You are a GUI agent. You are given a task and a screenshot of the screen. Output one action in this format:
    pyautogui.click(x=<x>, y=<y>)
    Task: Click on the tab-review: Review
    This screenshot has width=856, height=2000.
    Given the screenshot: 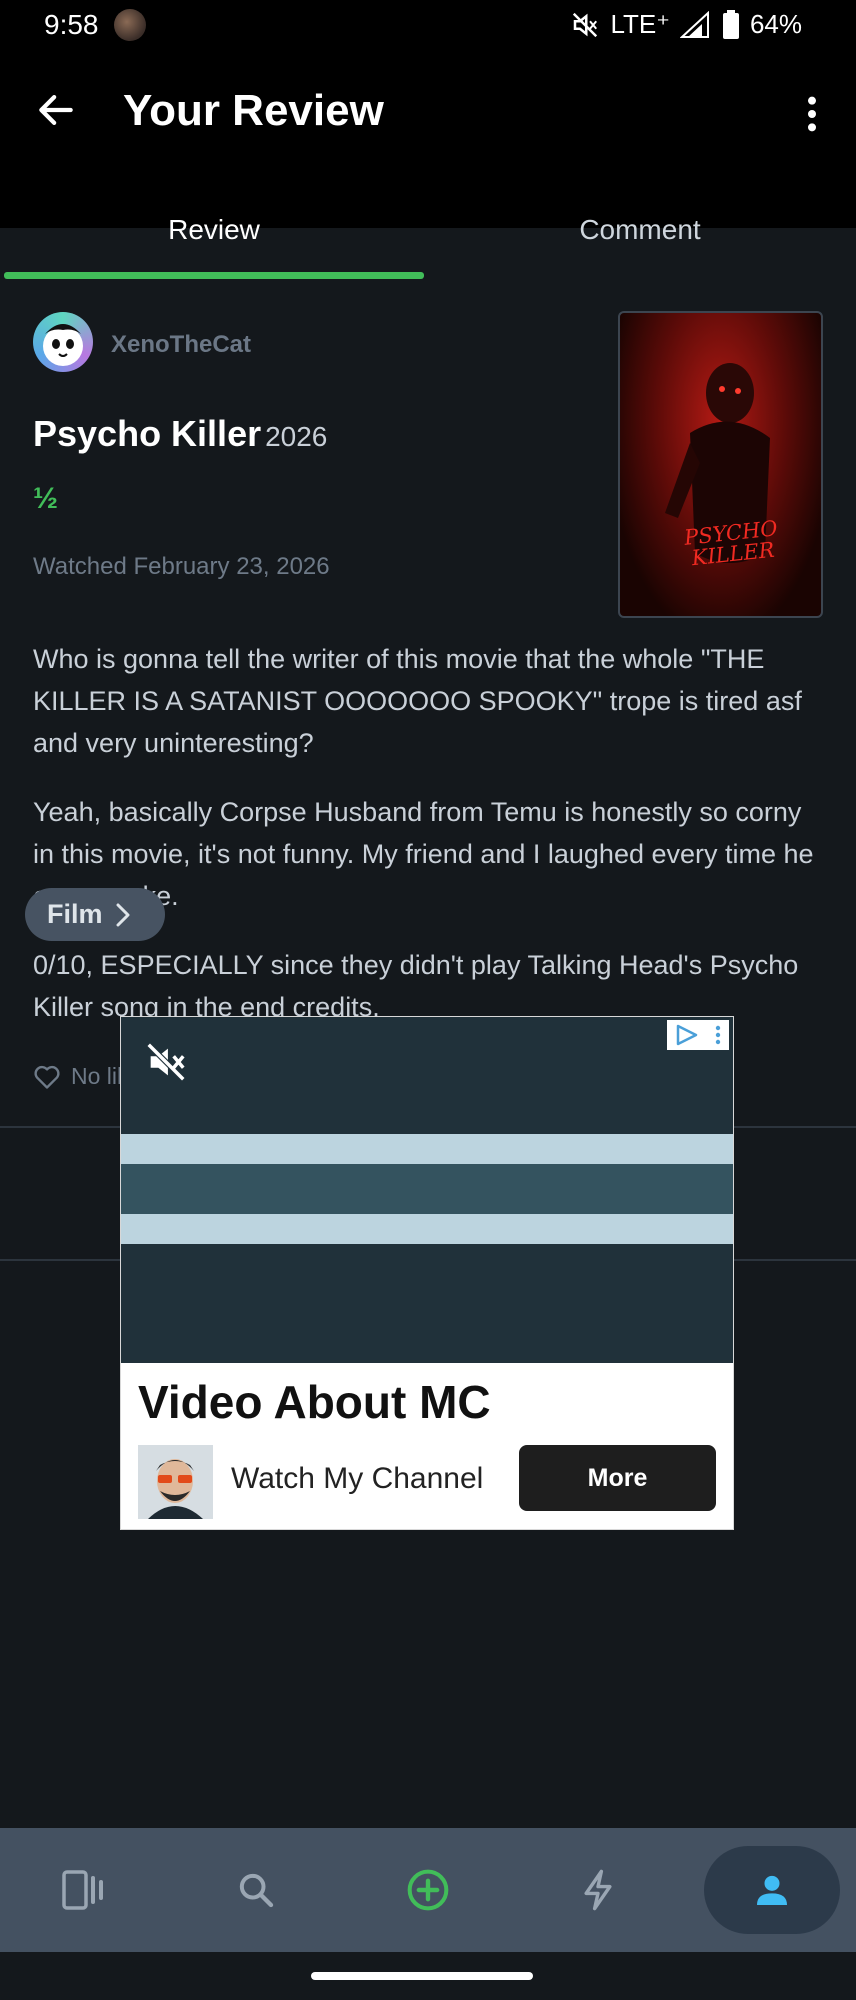 What is the action you would take?
    pyautogui.click(x=214, y=202)
    